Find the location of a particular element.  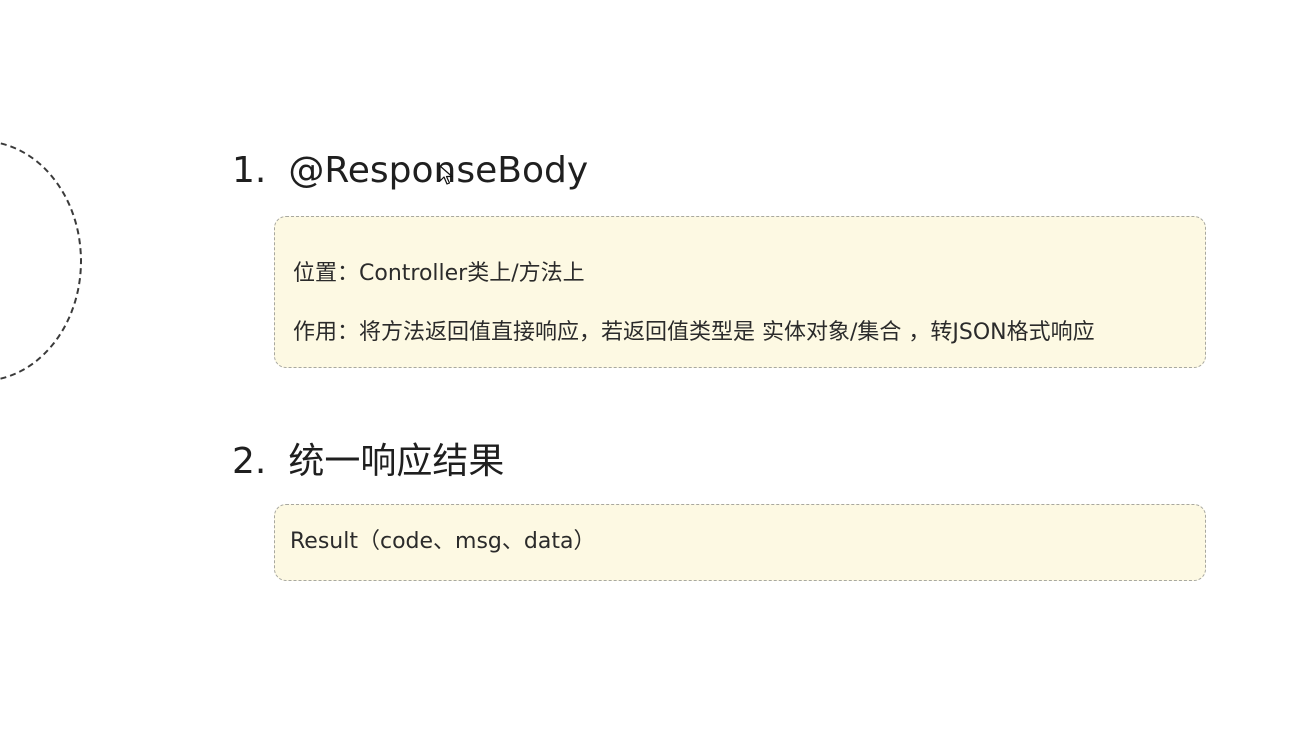

result-line: Result（code、msg、data） is located at coordinates (443, 541).